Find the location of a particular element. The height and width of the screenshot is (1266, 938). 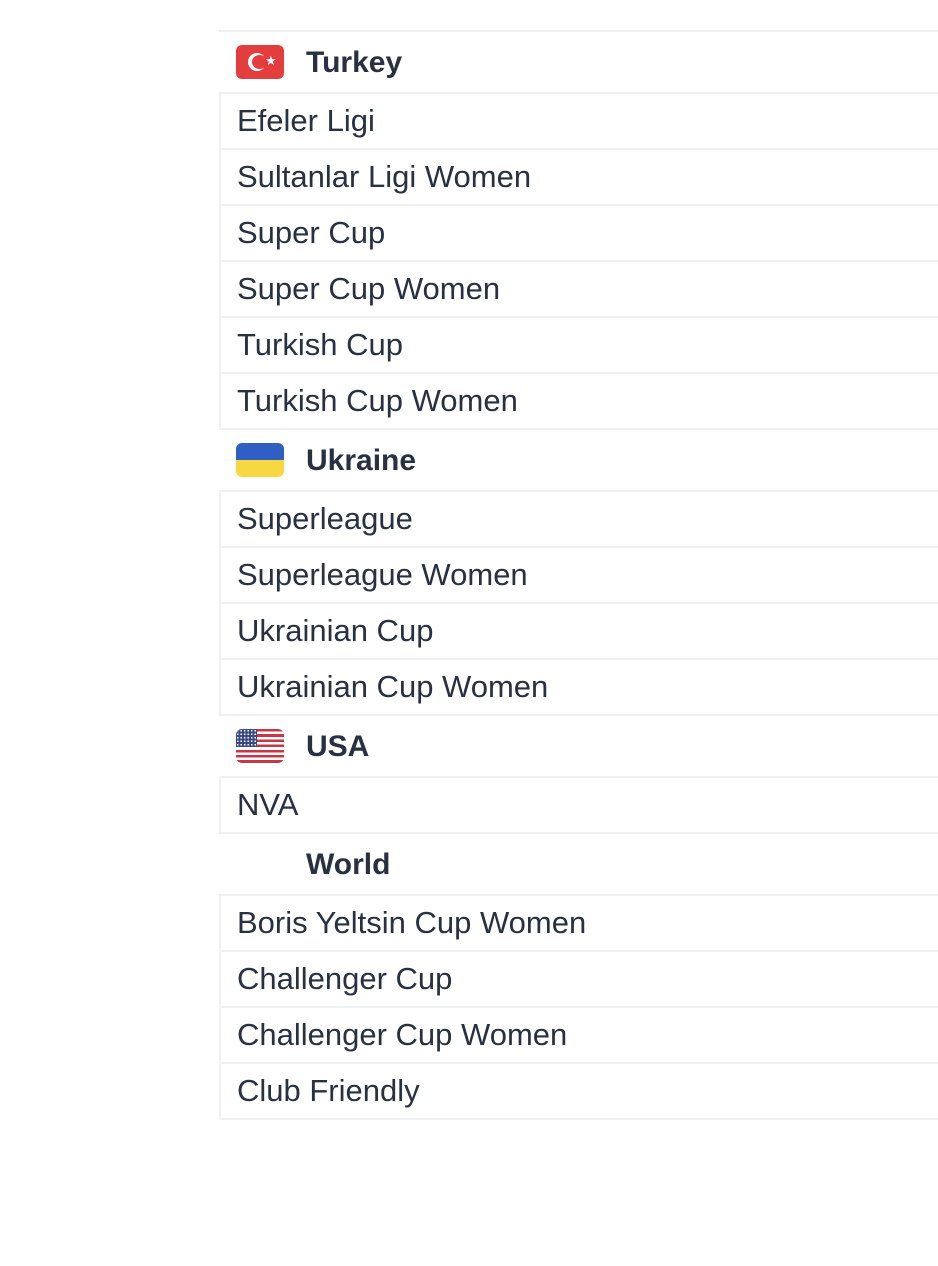

league-label: NVA is located at coordinates (268, 804).